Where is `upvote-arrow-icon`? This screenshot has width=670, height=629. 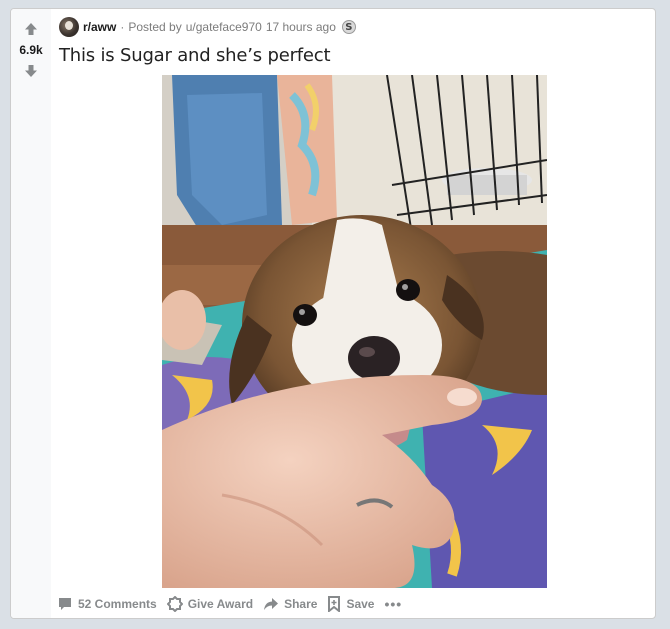 upvote-arrow-icon is located at coordinates (31, 29).